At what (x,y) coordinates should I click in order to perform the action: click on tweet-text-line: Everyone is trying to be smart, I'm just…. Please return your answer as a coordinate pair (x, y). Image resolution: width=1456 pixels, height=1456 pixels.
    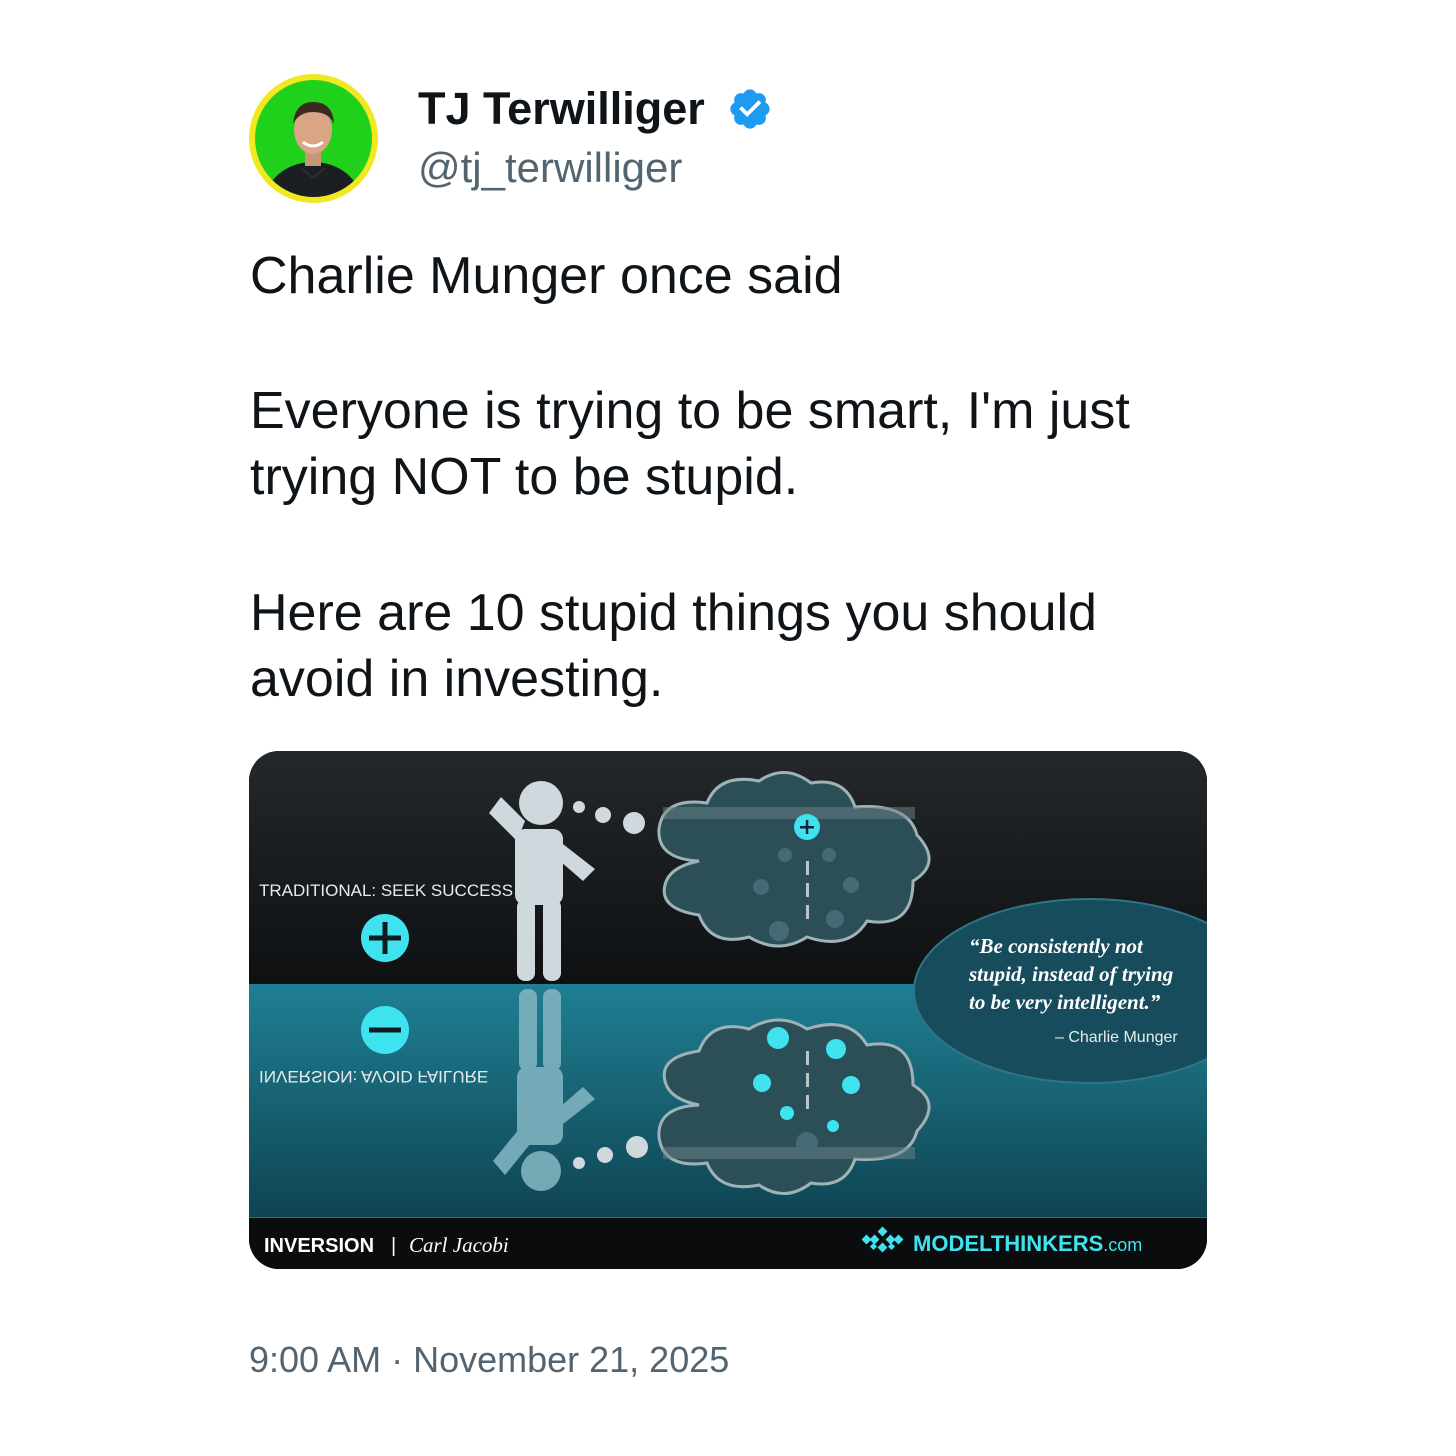
    Looking at the image, I should click on (690, 444).